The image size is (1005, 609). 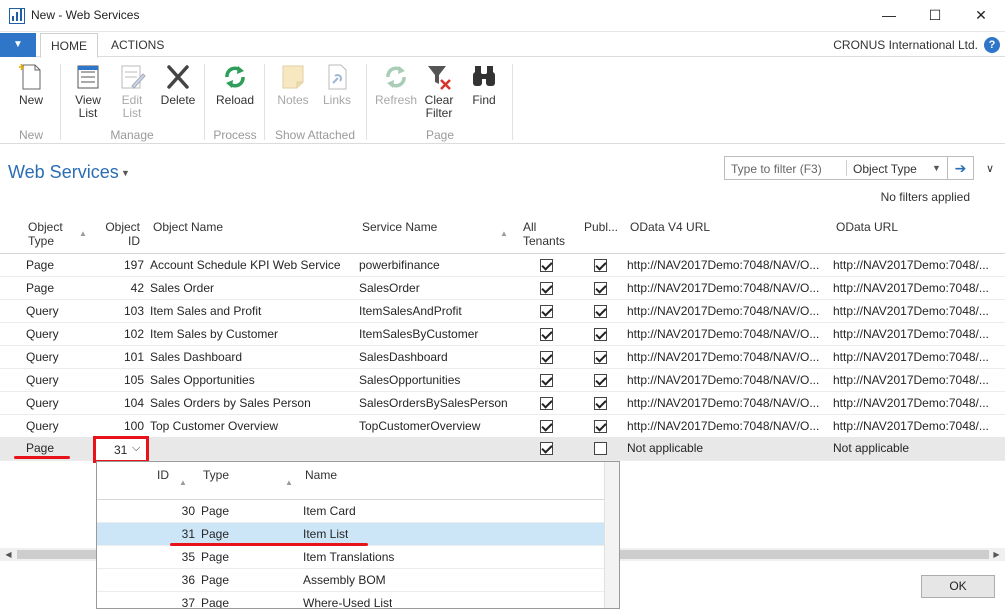 I want to click on lookup-row: 37 Page Where-Used List, so click(x=350, y=600).